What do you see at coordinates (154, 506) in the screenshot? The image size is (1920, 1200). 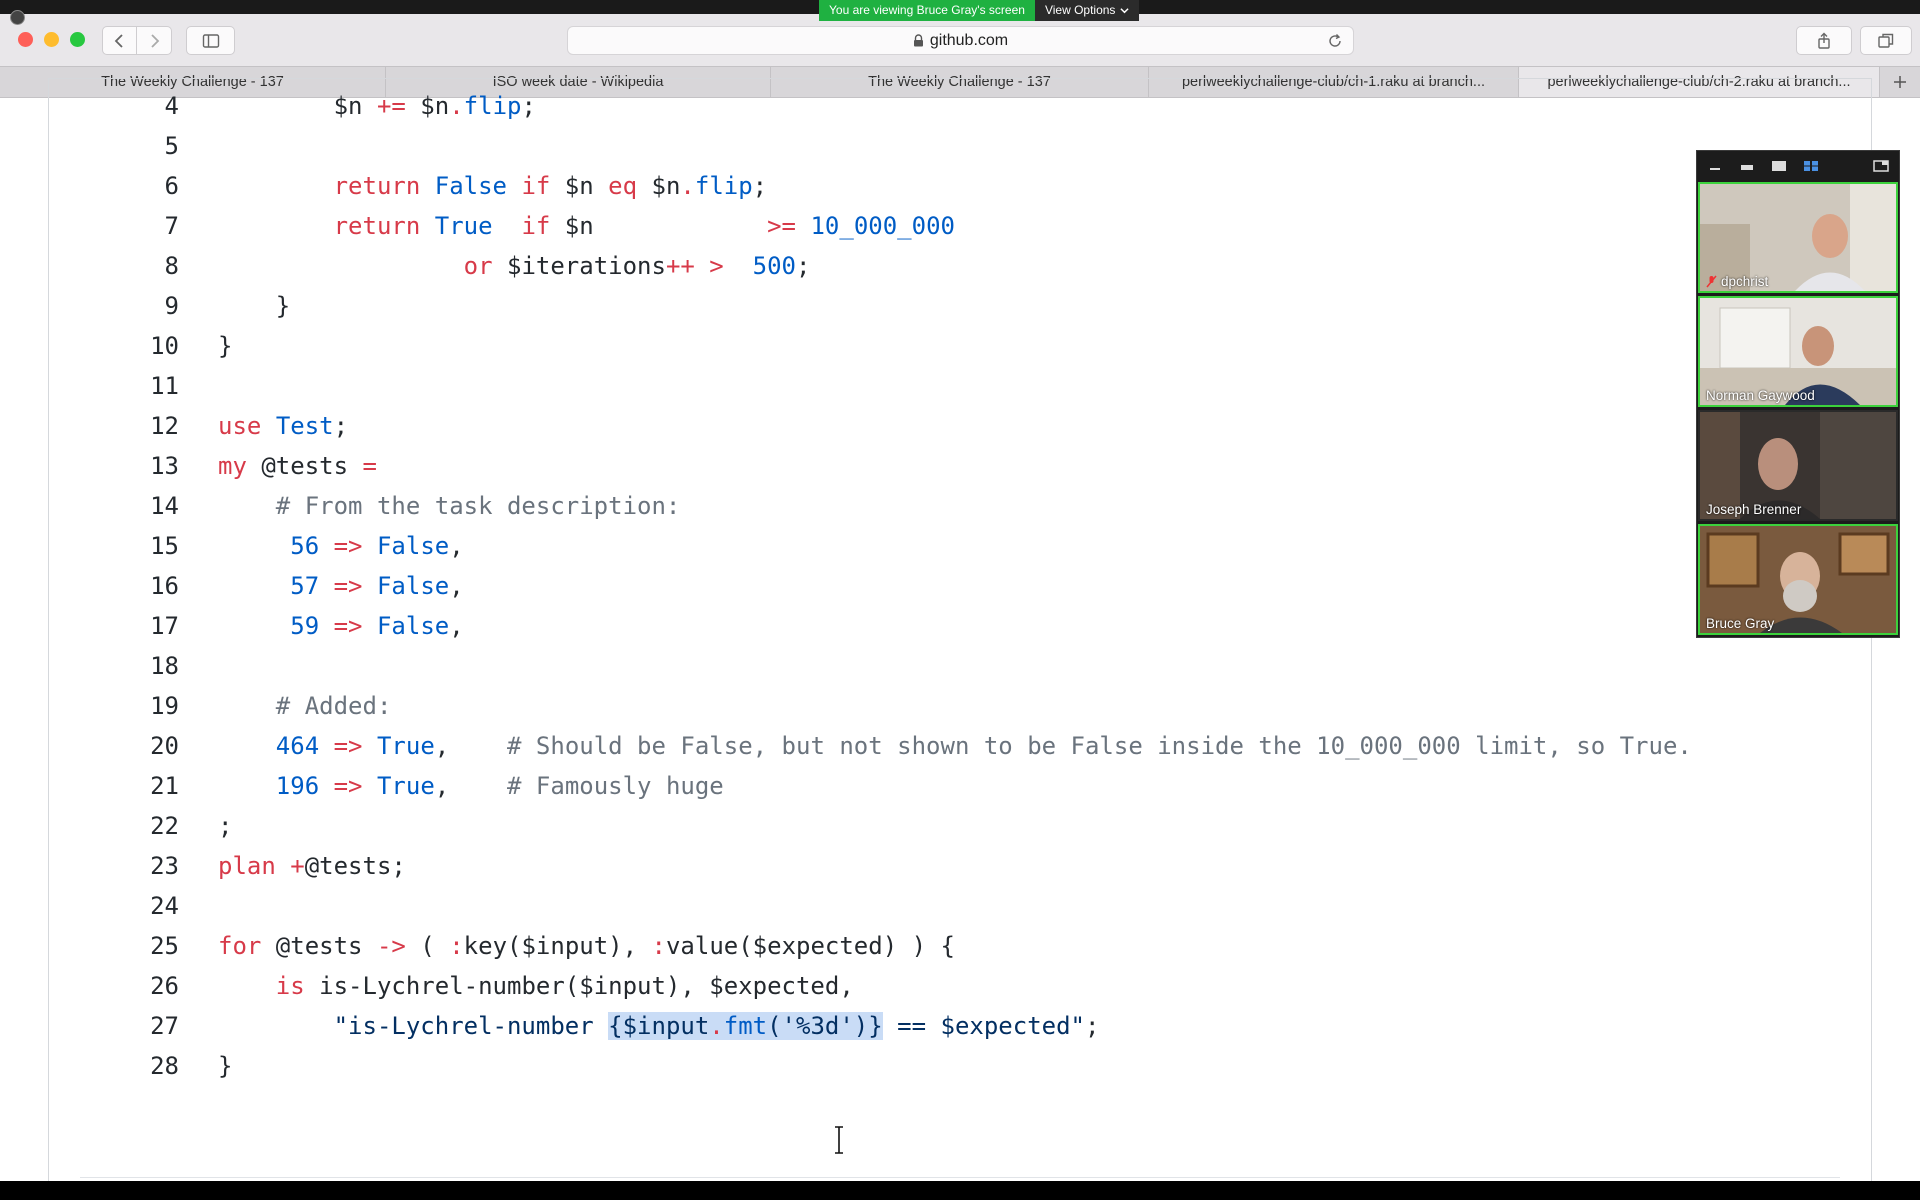 I see `line-number: 14` at bounding box center [154, 506].